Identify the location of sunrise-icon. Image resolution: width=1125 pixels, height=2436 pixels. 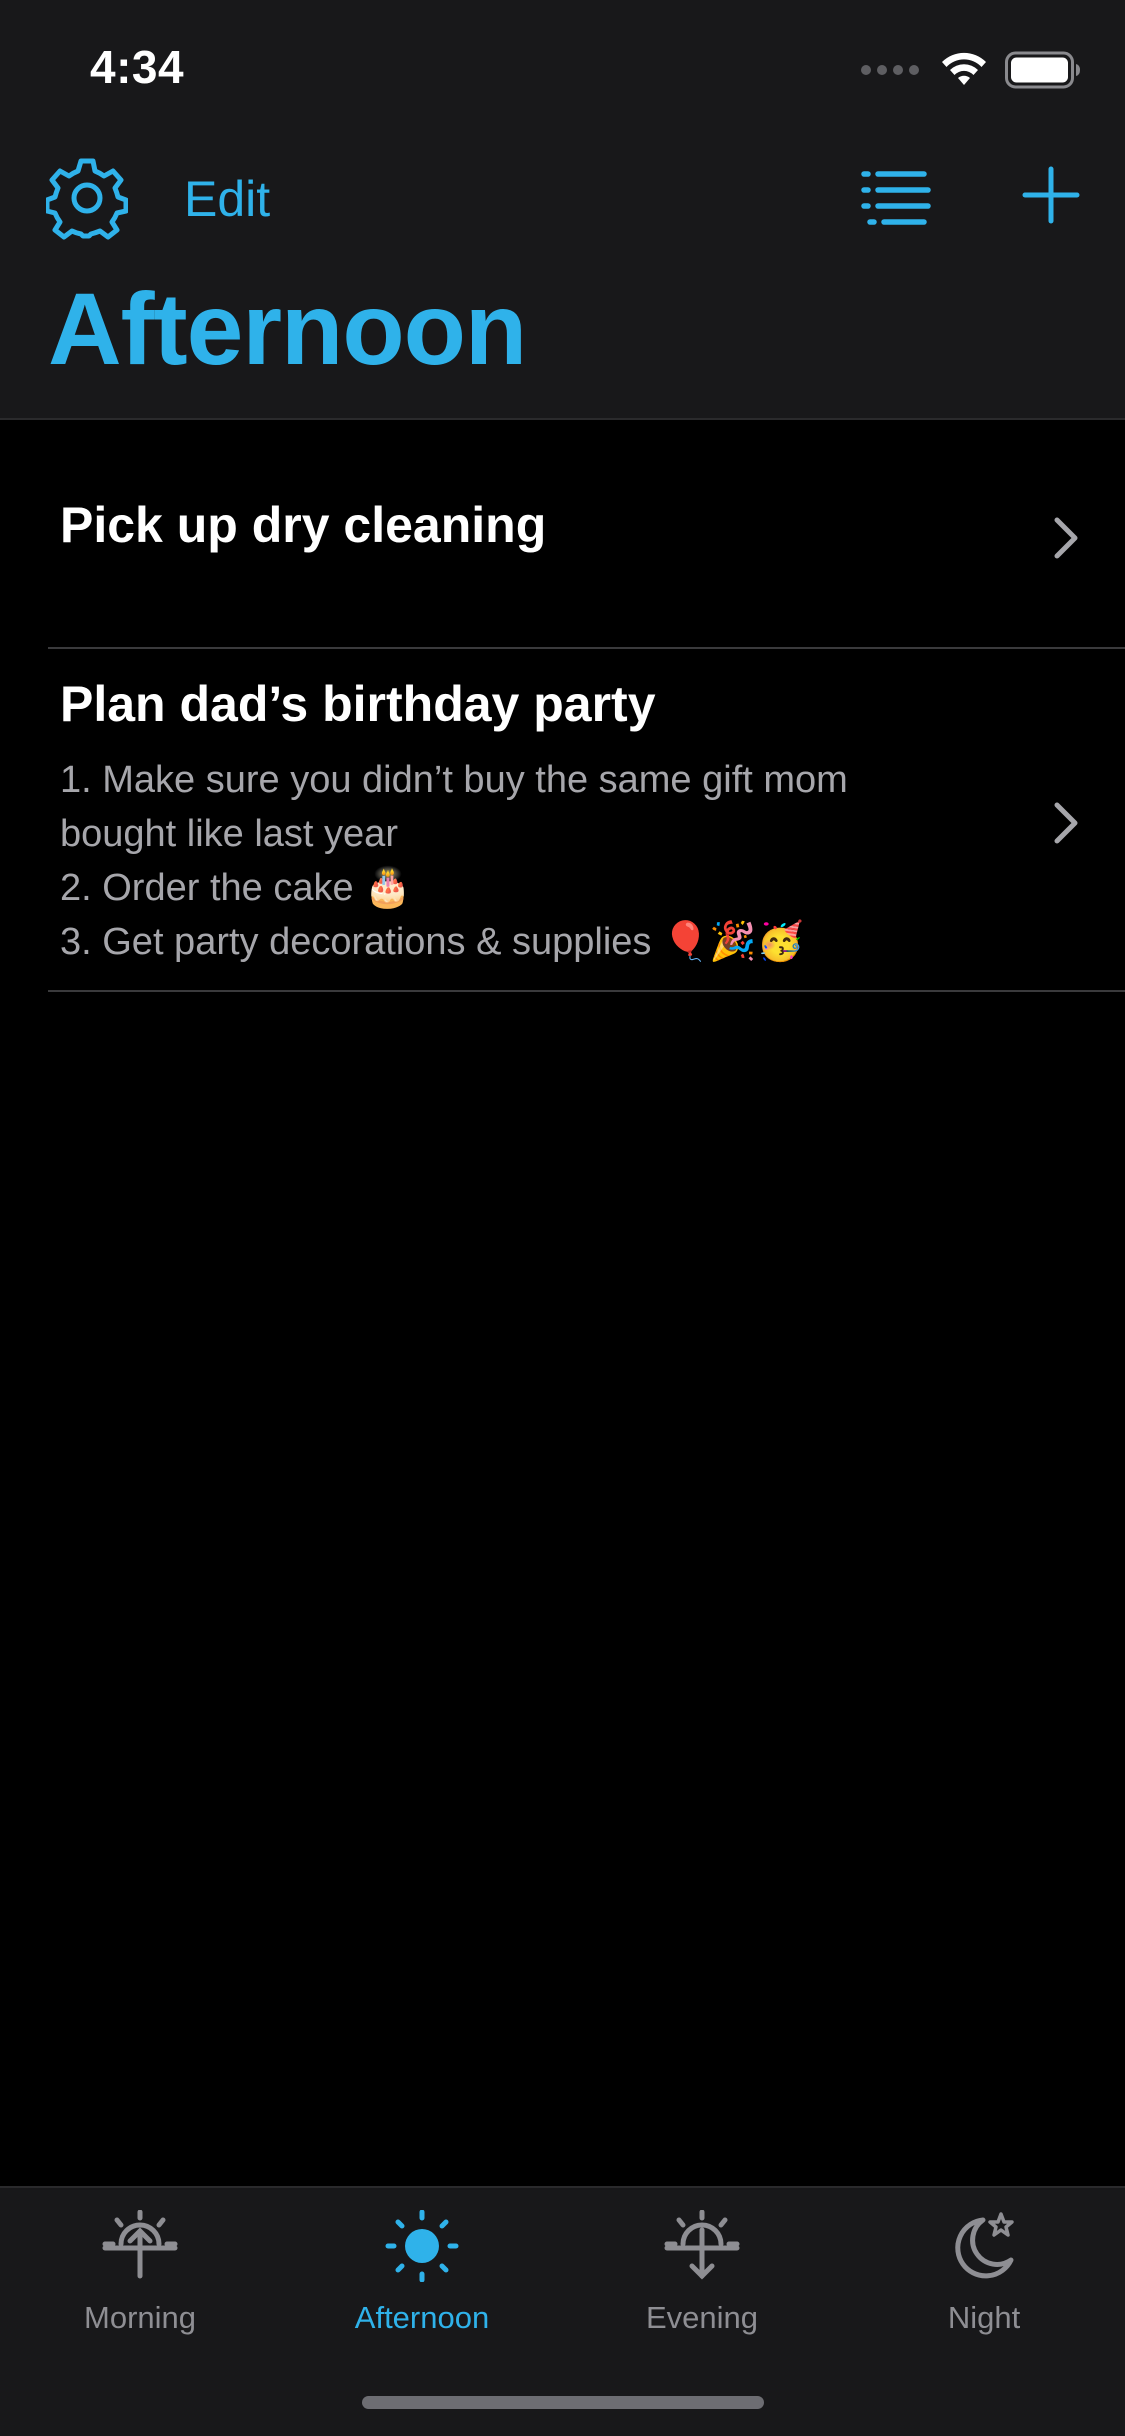
(140, 2244).